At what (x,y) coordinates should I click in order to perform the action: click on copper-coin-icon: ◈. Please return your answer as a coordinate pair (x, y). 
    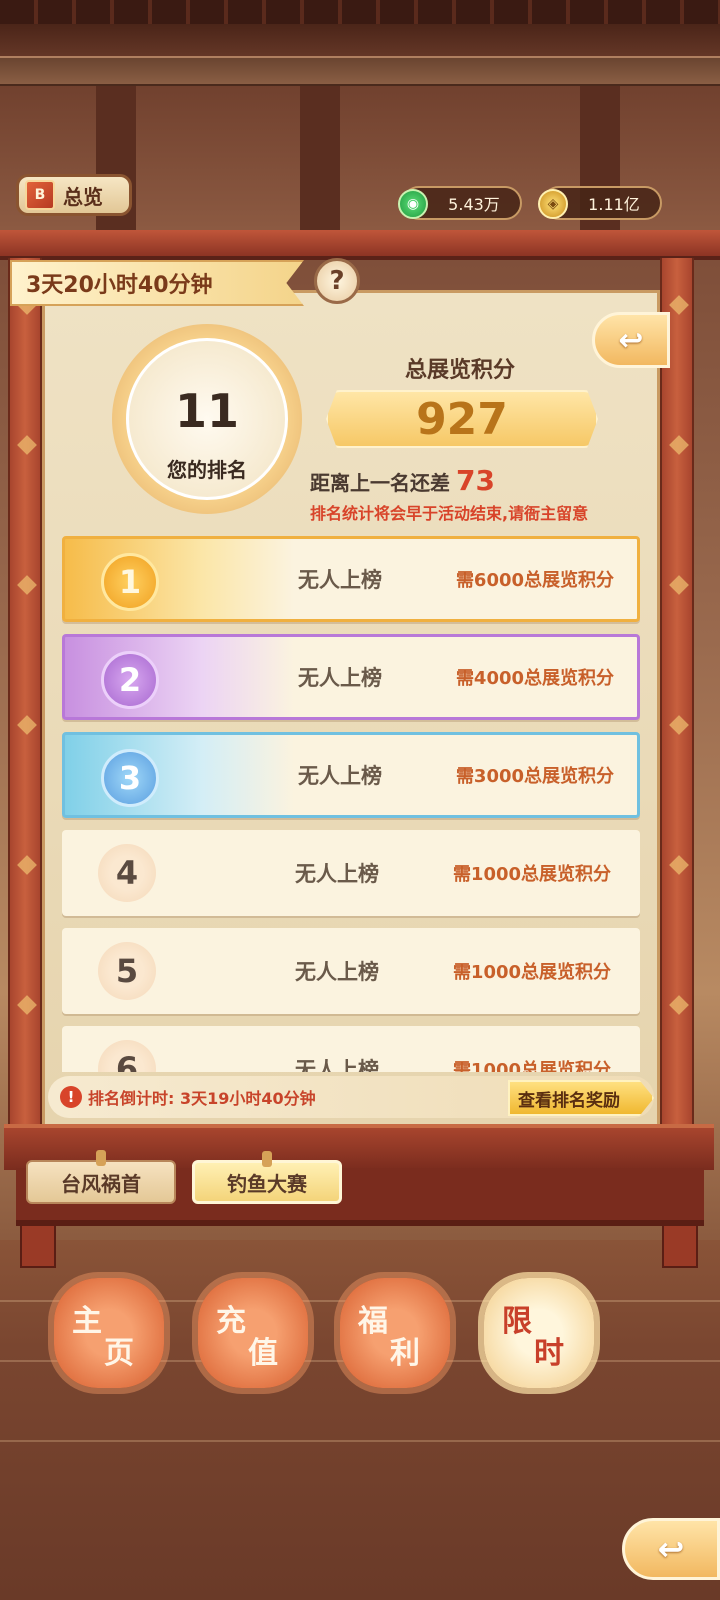
    Looking at the image, I should click on (553, 204).